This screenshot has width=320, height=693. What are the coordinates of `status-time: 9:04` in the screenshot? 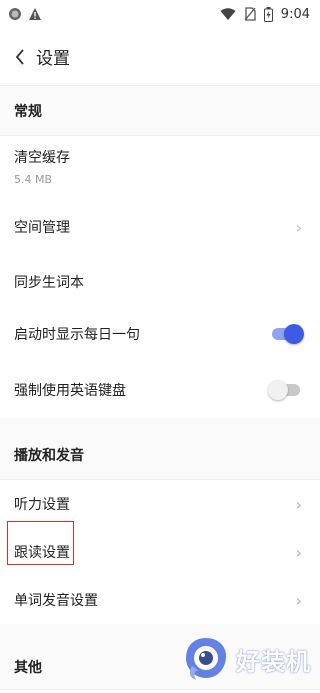 It's located at (295, 14).